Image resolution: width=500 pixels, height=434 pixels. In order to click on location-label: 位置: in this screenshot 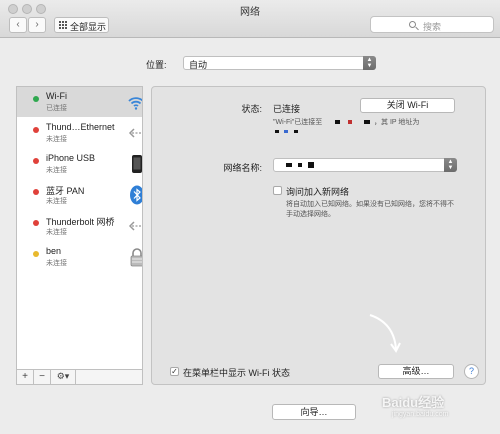, I will do `click(156, 65)`.